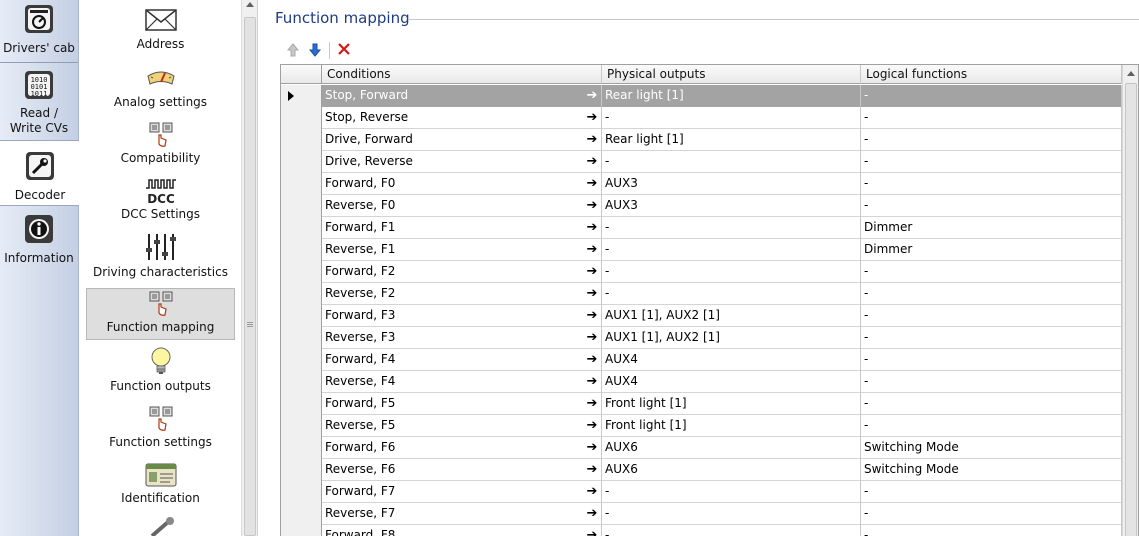 The image size is (1139, 536). What do you see at coordinates (462, 140) in the screenshot?
I see `cell-condition: Drive, Forward` at bounding box center [462, 140].